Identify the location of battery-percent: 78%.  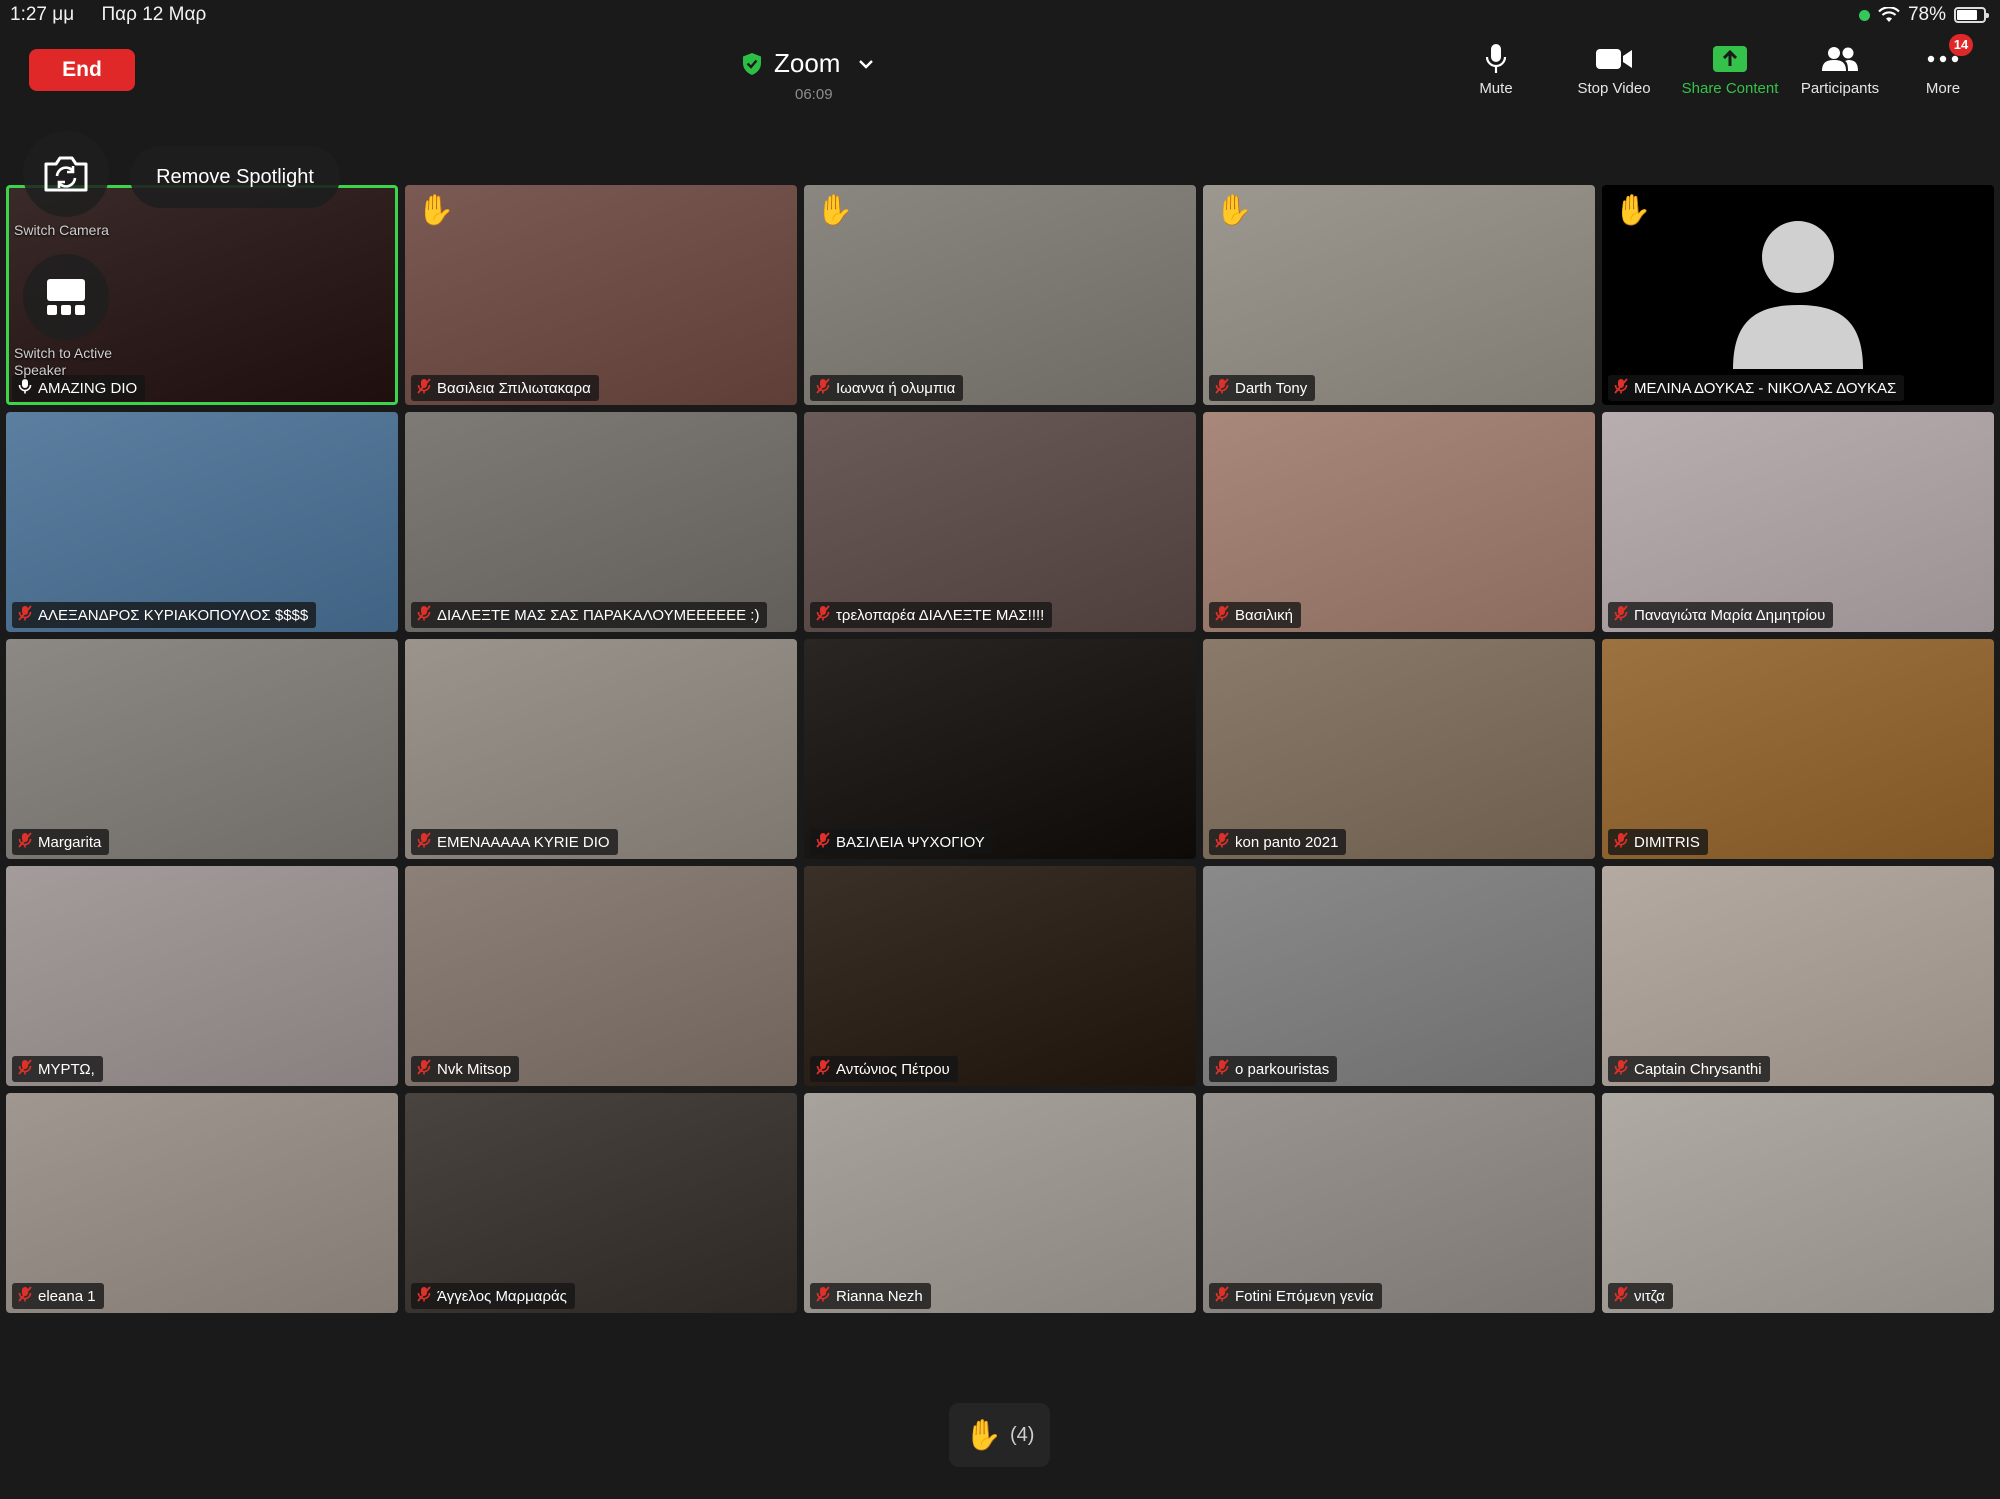
(1926, 14).